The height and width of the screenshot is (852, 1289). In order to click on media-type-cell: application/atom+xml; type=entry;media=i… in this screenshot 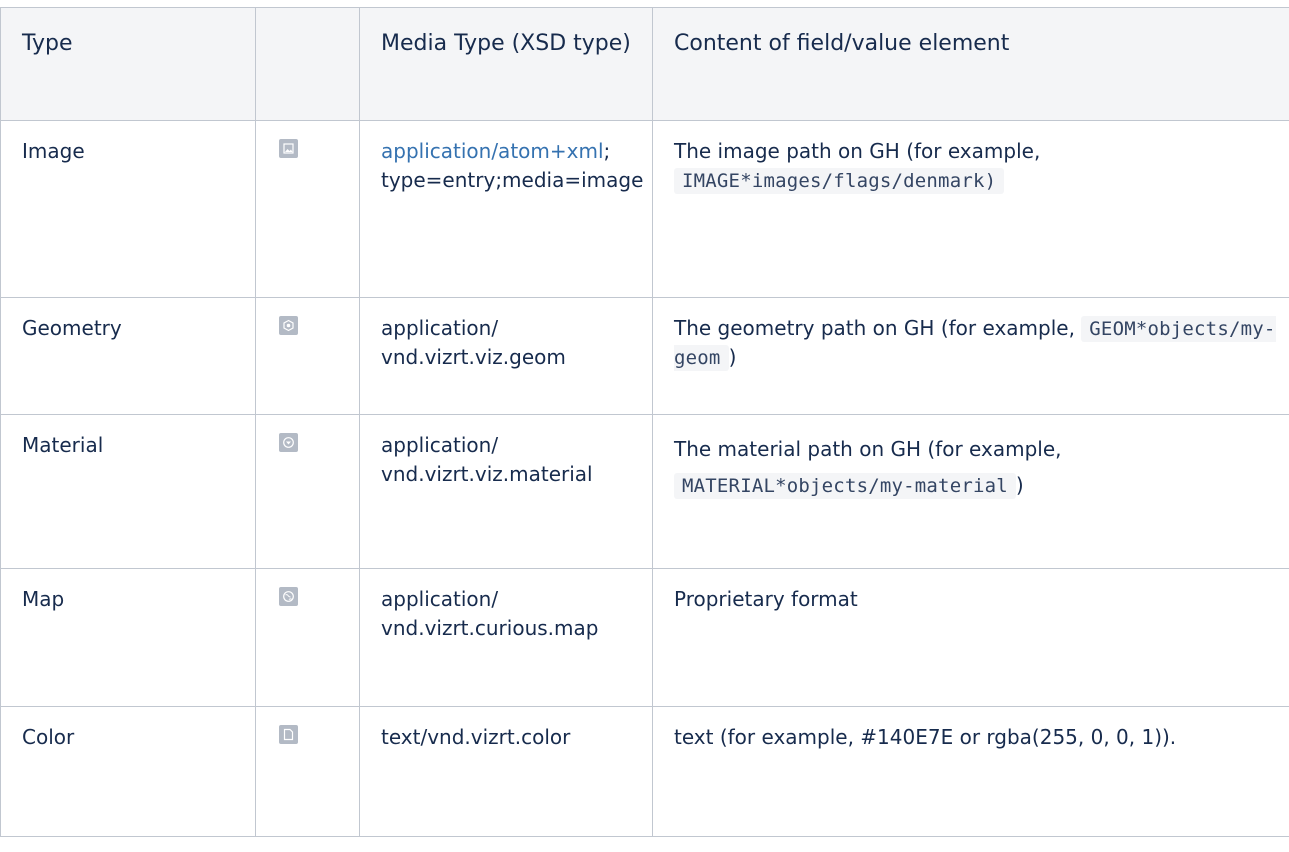, I will do `click(506, 209)`.